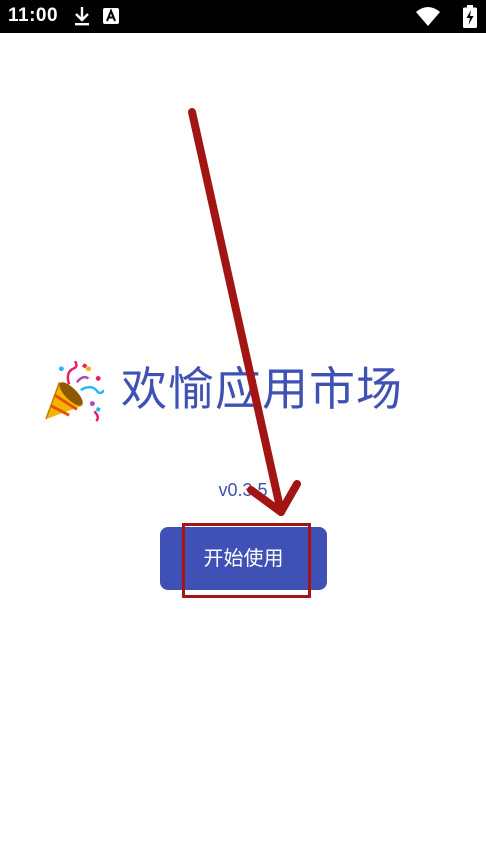  What do you see at coordinates (470, 16) in the screenshot?
I see `battery-charging-icon` at bounding box center [470, 16].